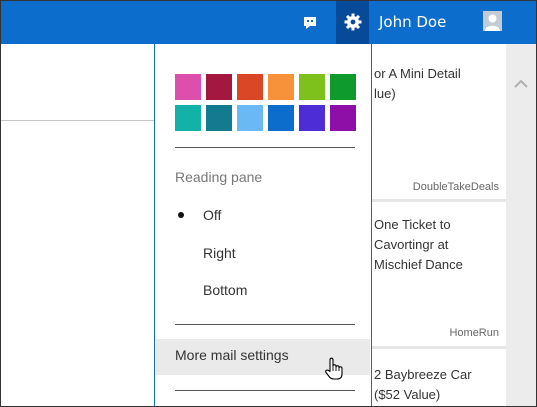 Image resolution: width=537 pixels, height=407 pixels. I want to click on avatar, so click(492, 21).